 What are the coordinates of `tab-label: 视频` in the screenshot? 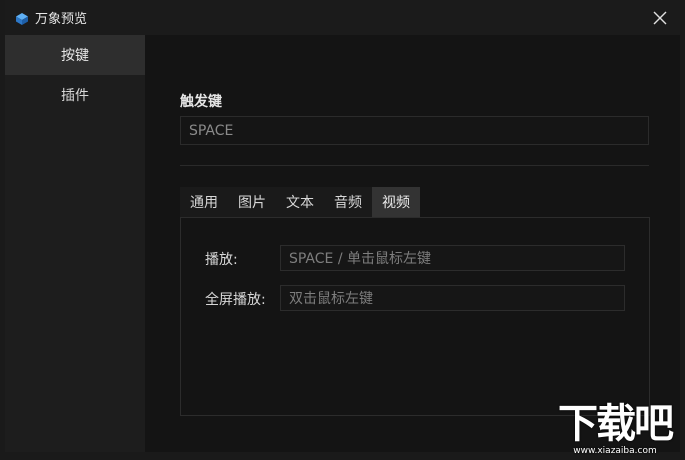 It's located at (396, 203).